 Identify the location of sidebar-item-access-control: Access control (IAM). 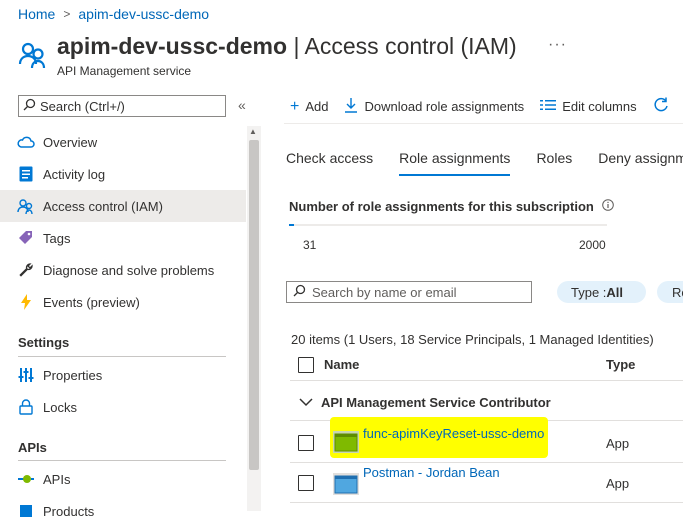
(123, 206).